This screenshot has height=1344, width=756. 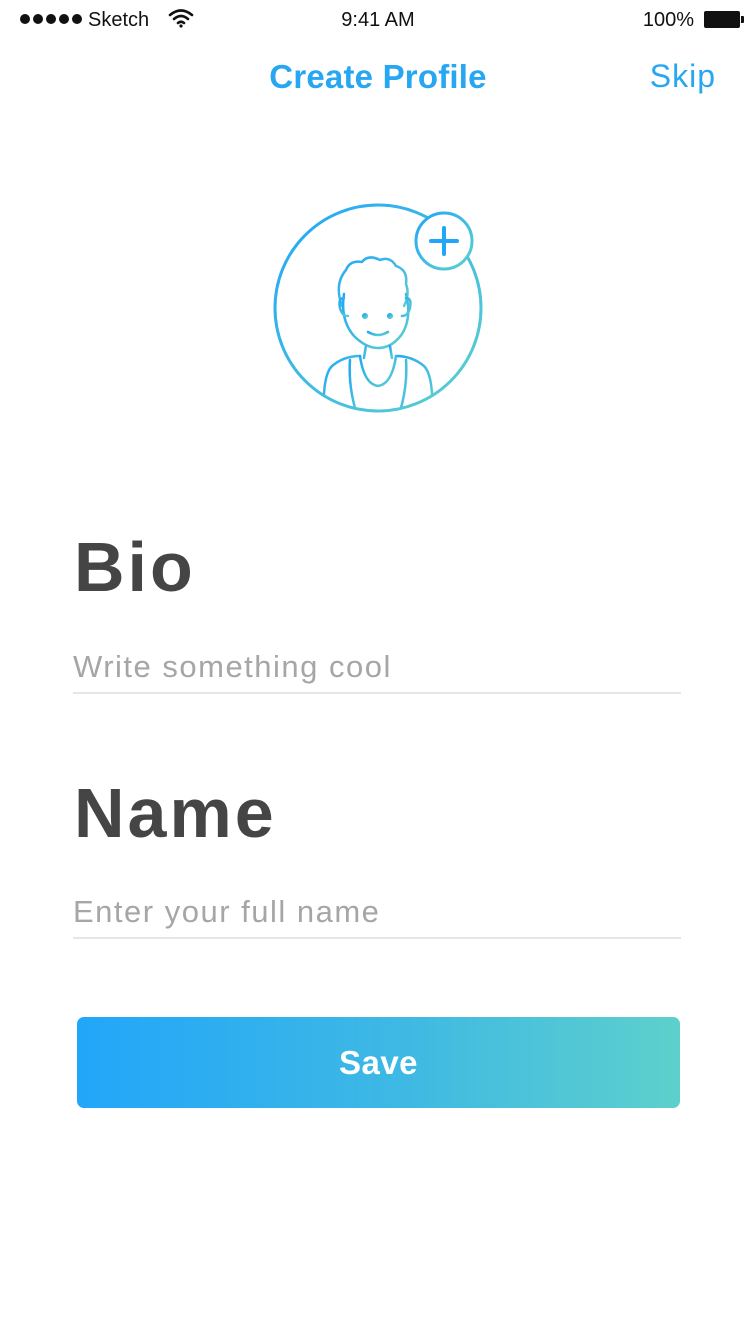 I want to click on user-avatar-icon, so click(x=378, y=308).